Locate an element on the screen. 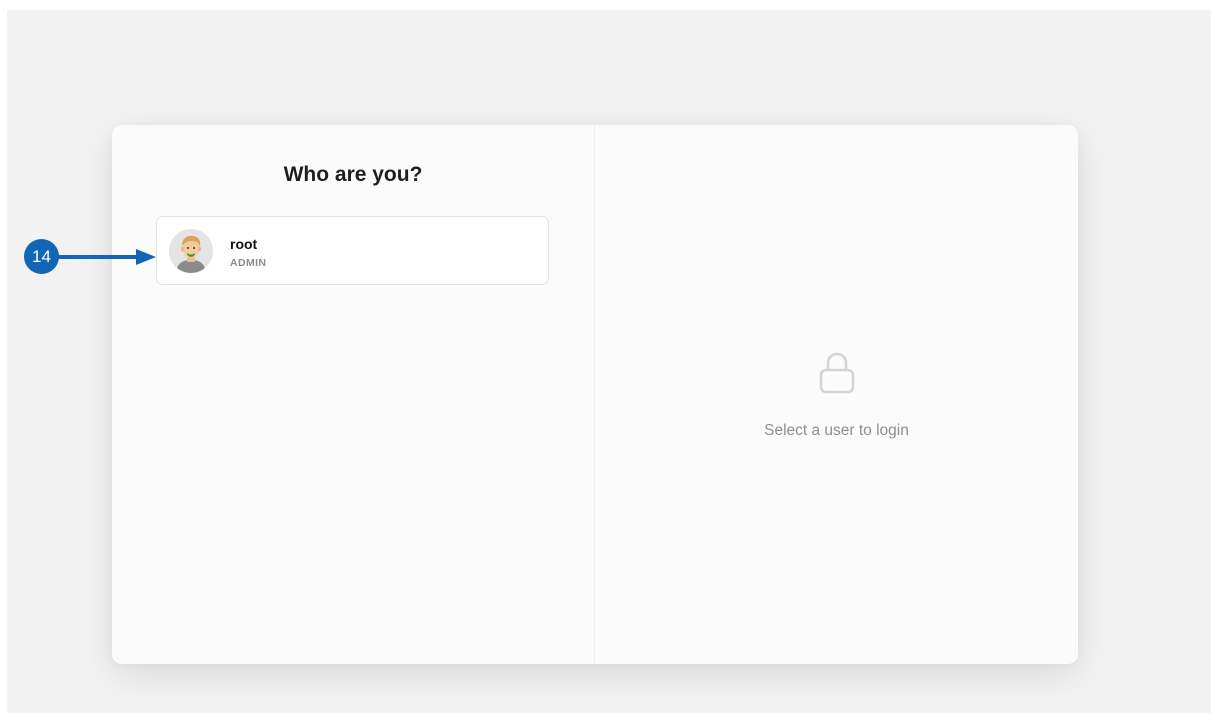  user-name: root is located at coordinates (244, 244).